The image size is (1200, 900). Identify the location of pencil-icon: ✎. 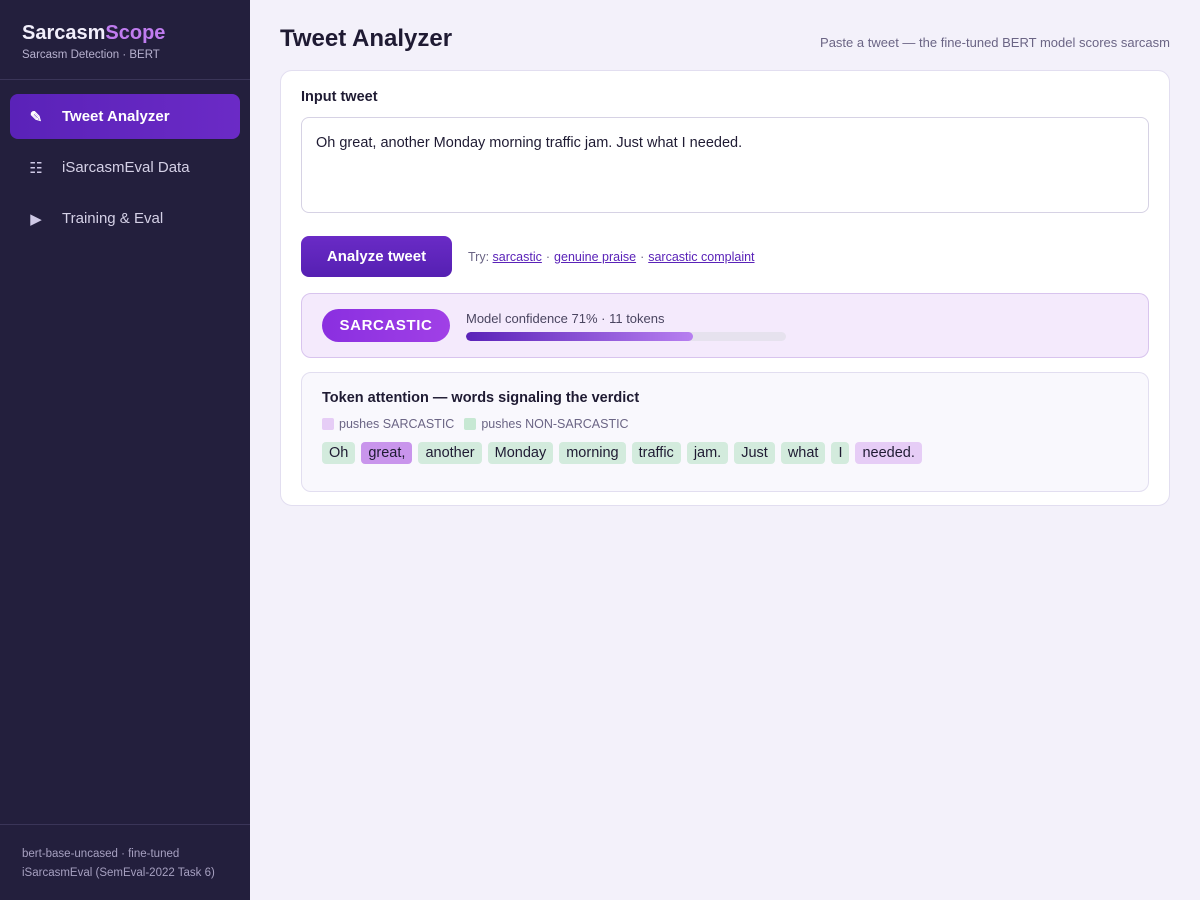
(36, 117).